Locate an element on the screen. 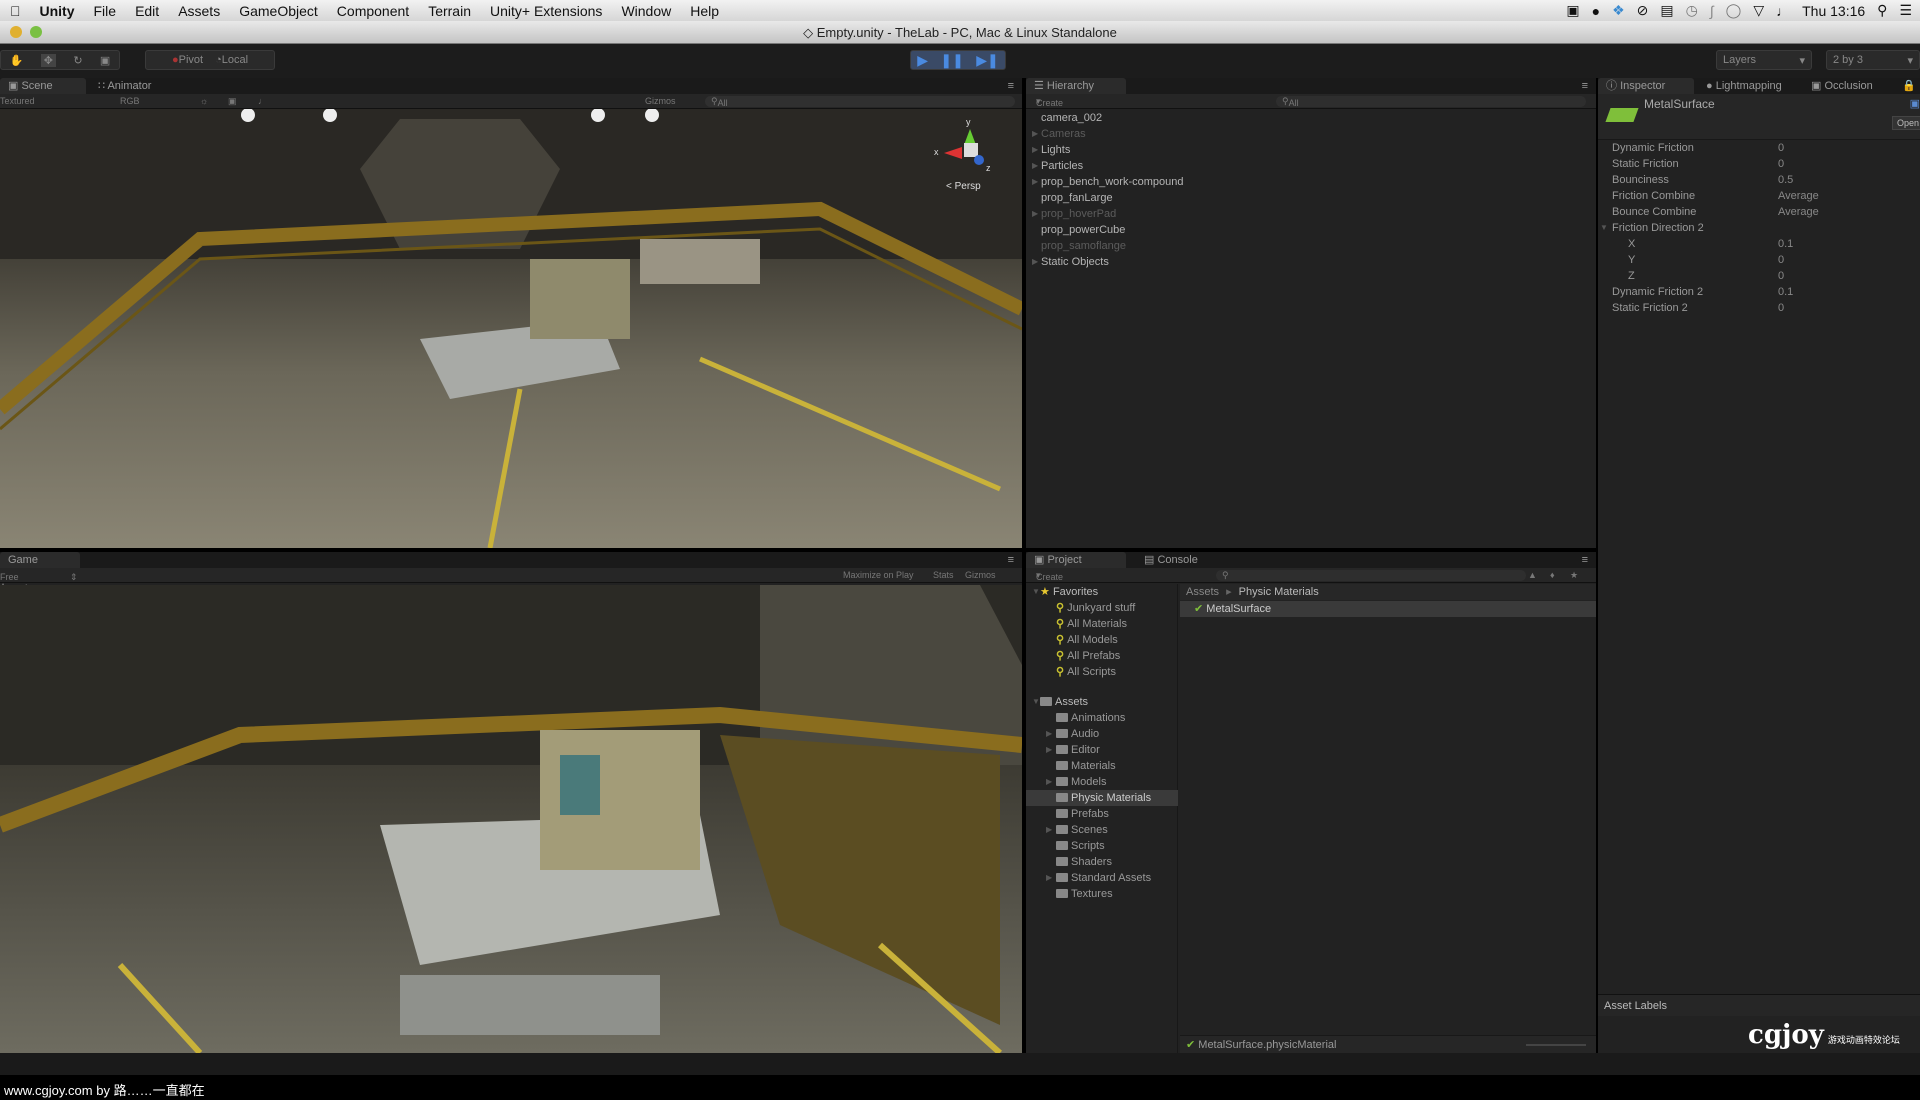 The image size is (1920, 1100). notification-list-icon: ☰ is located at coordinates (1905, 10).